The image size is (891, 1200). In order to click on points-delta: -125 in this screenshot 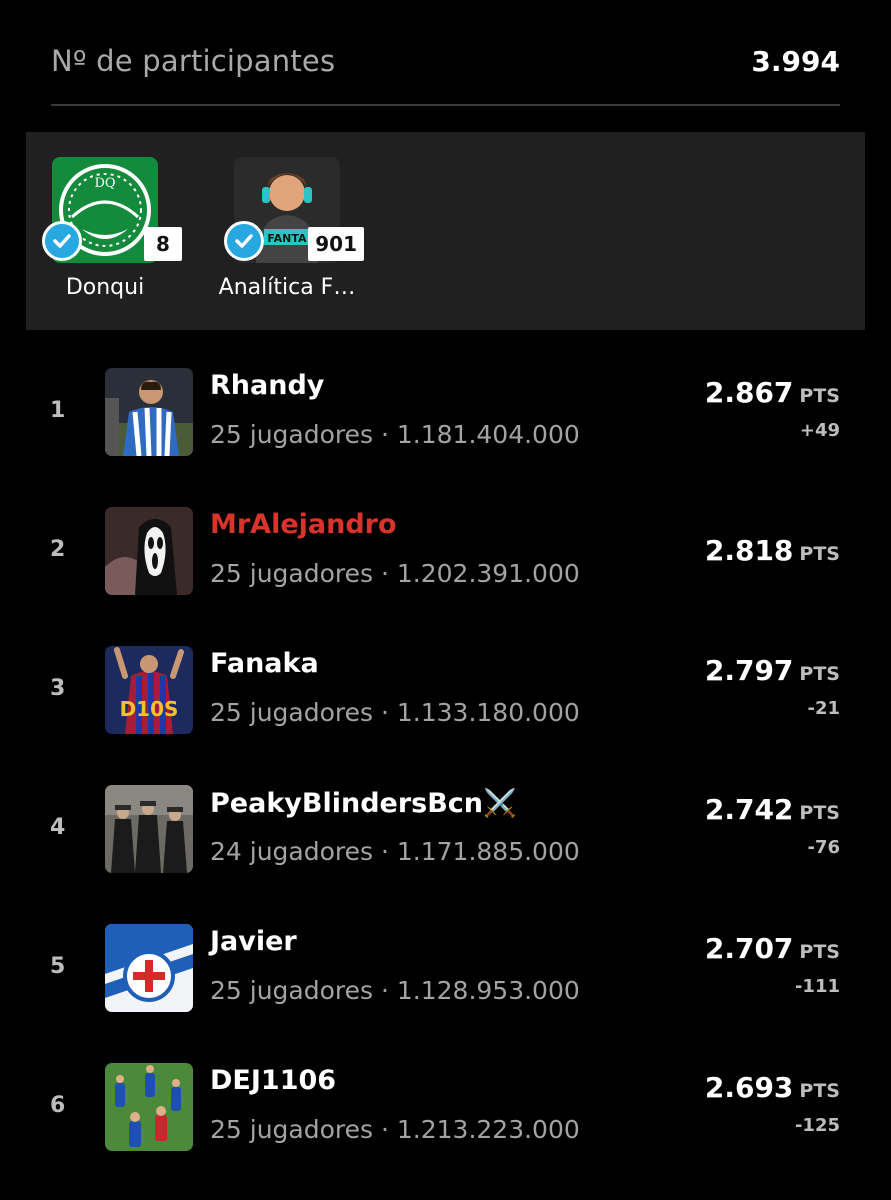, I will do `click(817, 1125)`.